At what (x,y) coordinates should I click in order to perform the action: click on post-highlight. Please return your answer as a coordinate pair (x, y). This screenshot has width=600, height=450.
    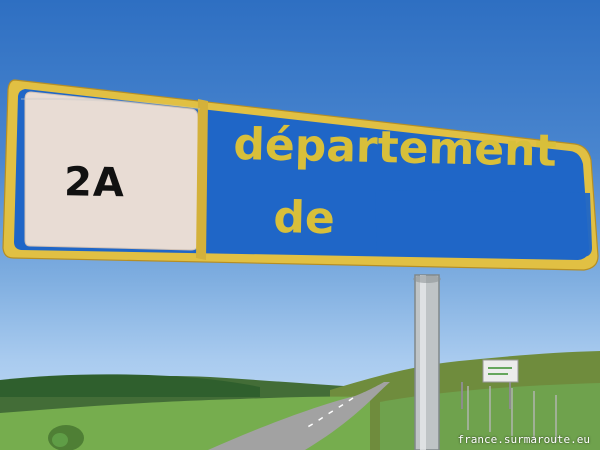
    Looking at the image, I should click on (423, 362).